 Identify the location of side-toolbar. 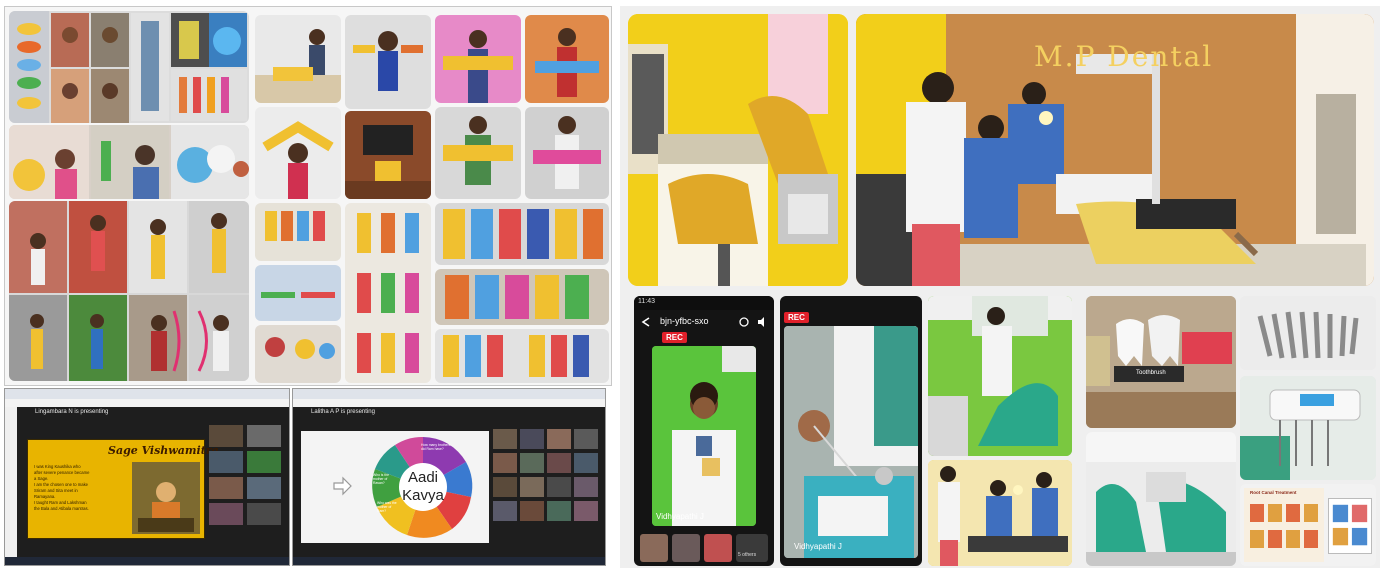
(11, 483).